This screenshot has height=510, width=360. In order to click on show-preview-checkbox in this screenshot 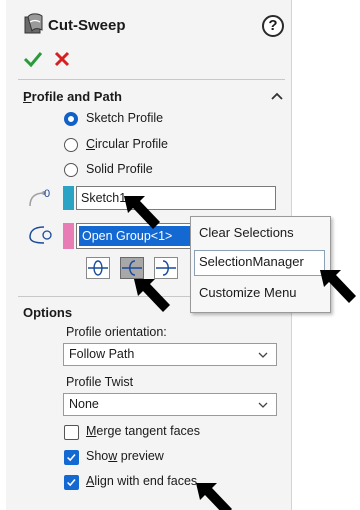, I will do `click(71, 457)`.